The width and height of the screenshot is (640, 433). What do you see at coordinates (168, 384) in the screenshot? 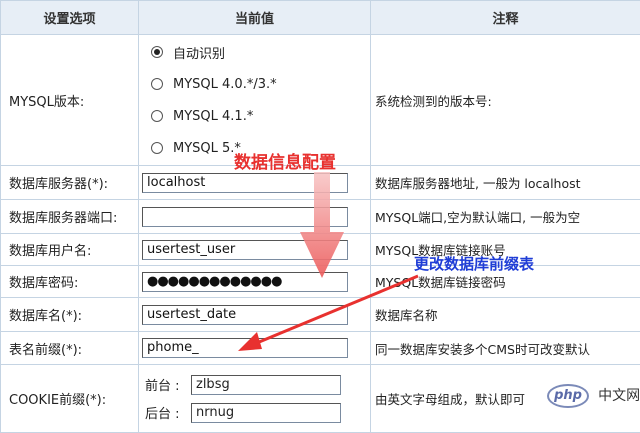
I see `cookie-front-label: 前台 :` at bounding box center [168, 384].